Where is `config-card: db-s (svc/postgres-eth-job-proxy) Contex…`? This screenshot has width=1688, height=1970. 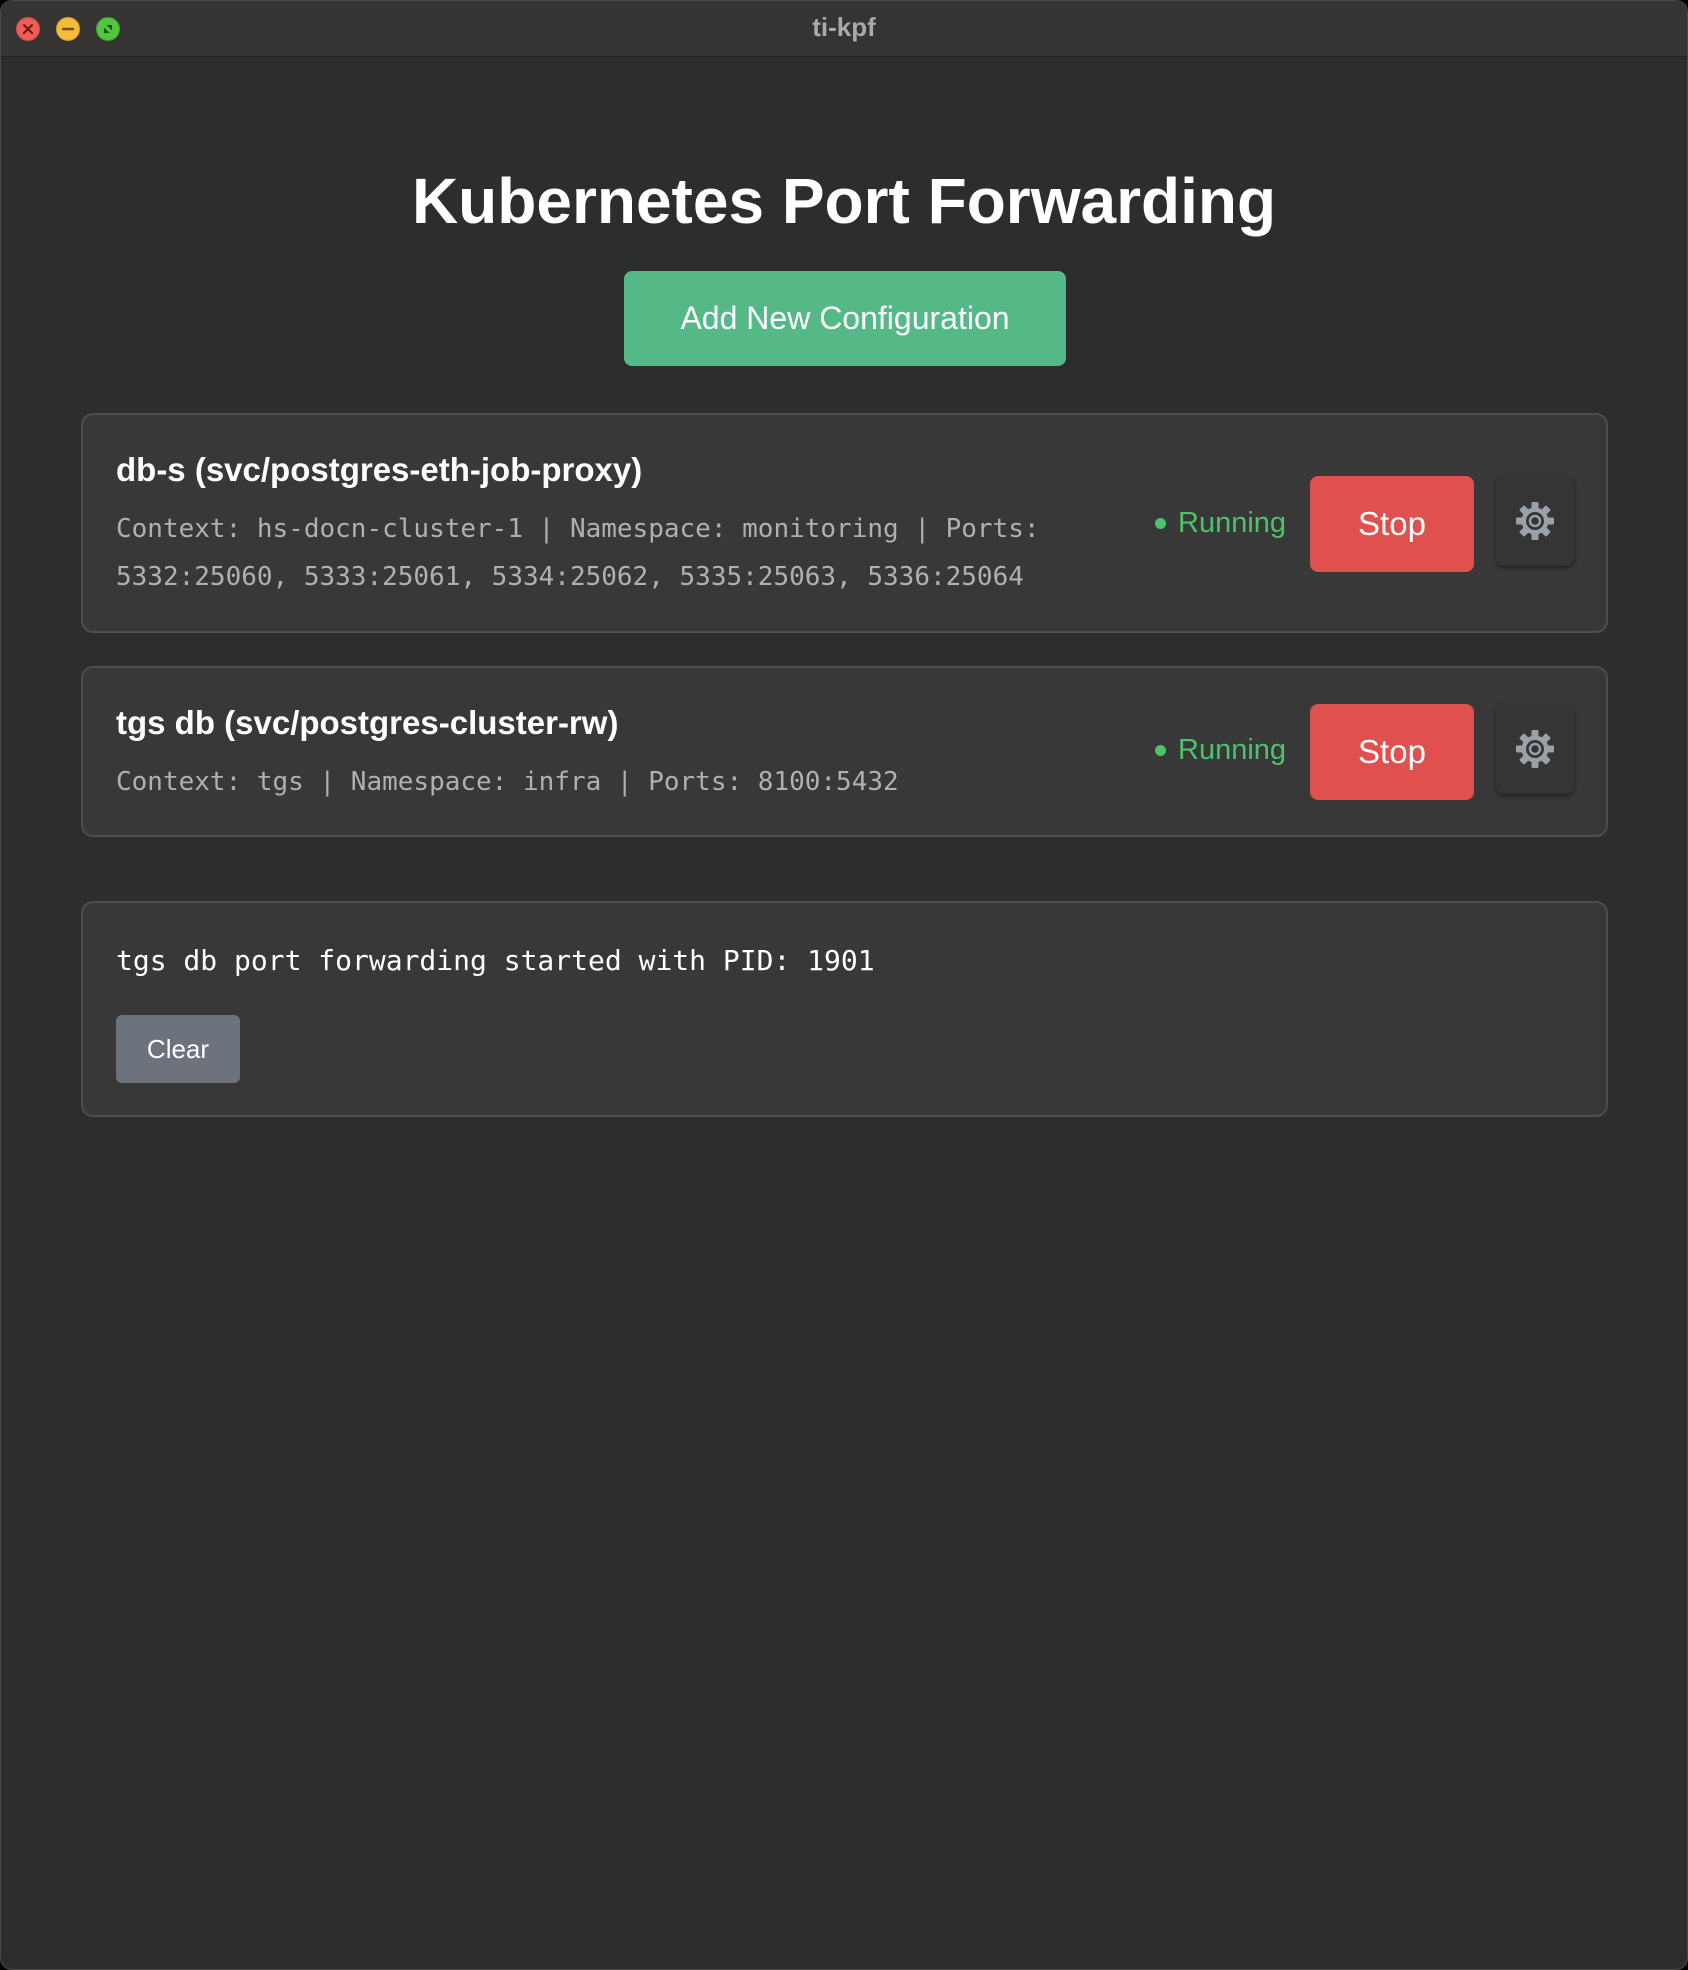
config-card: db-s (svc/postgres-eth-job-proxy) Contex… is located at coordinates (844, 523).